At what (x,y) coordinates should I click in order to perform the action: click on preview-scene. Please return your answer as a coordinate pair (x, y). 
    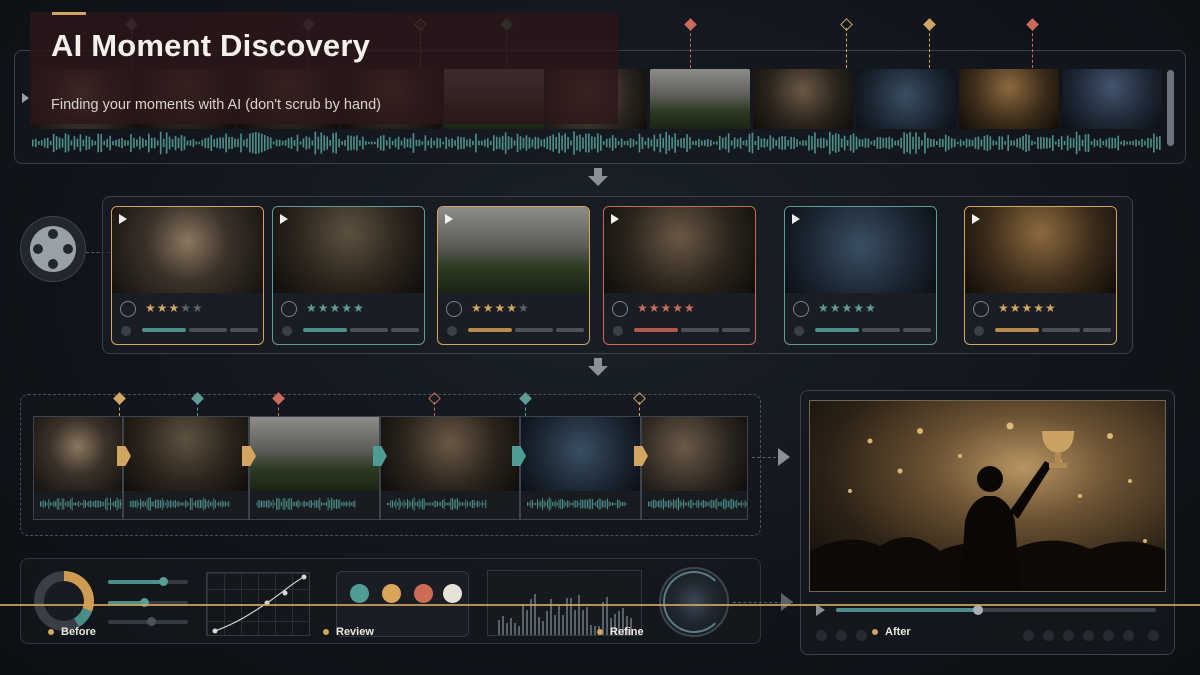
    Looking at the image, I should click on (987, 506).